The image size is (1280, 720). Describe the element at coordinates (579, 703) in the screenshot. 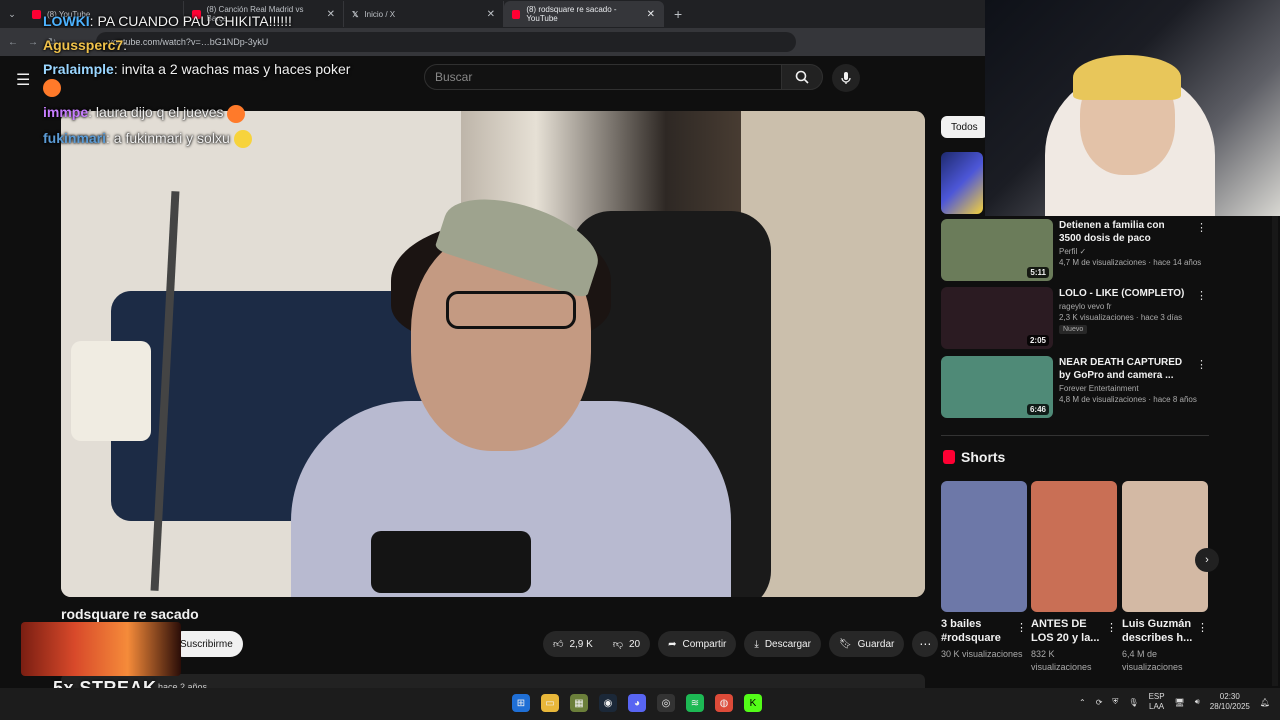

I see `minecraft-icon: ▦` at that location.